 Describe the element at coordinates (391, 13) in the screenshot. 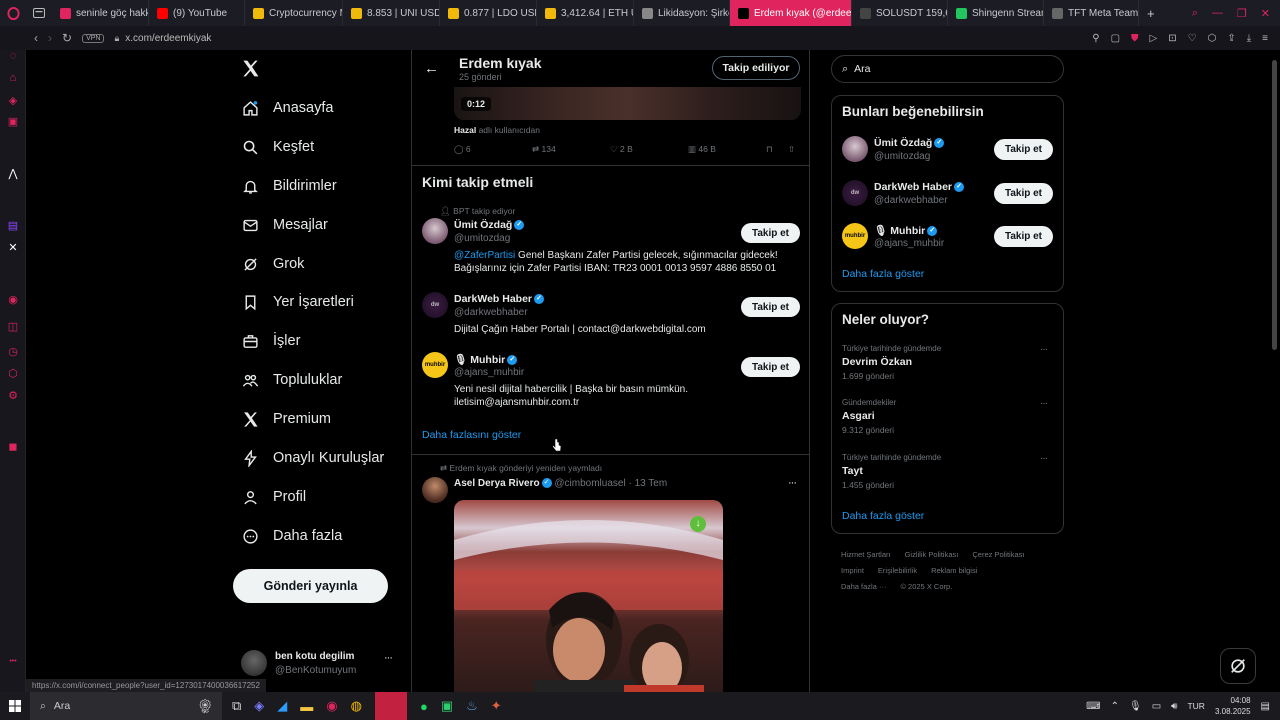

I see `browser-tab: 8.853 | UNI USDT` at that location.